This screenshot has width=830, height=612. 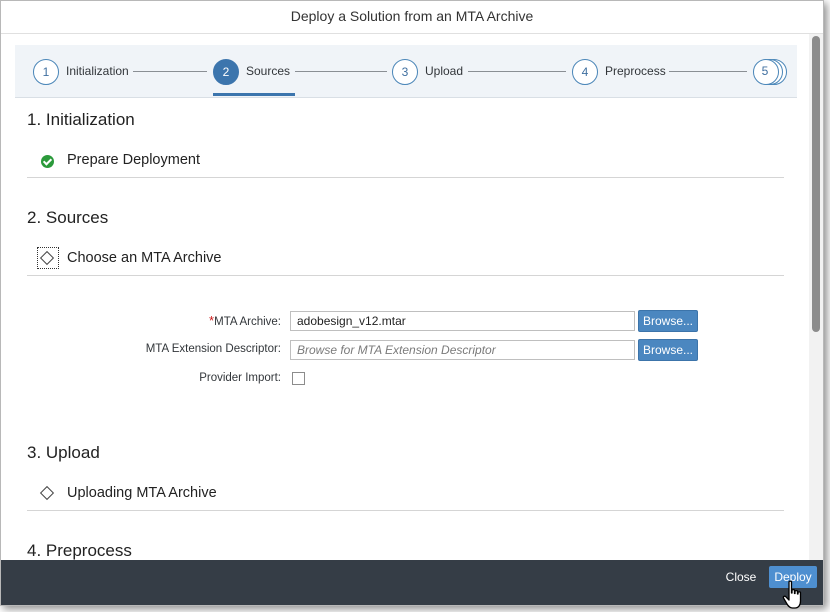 What do you see at coordinates (635, 71) in the screenshot?
I see `step-label: Preprocess` at bounding box center [635, 71].